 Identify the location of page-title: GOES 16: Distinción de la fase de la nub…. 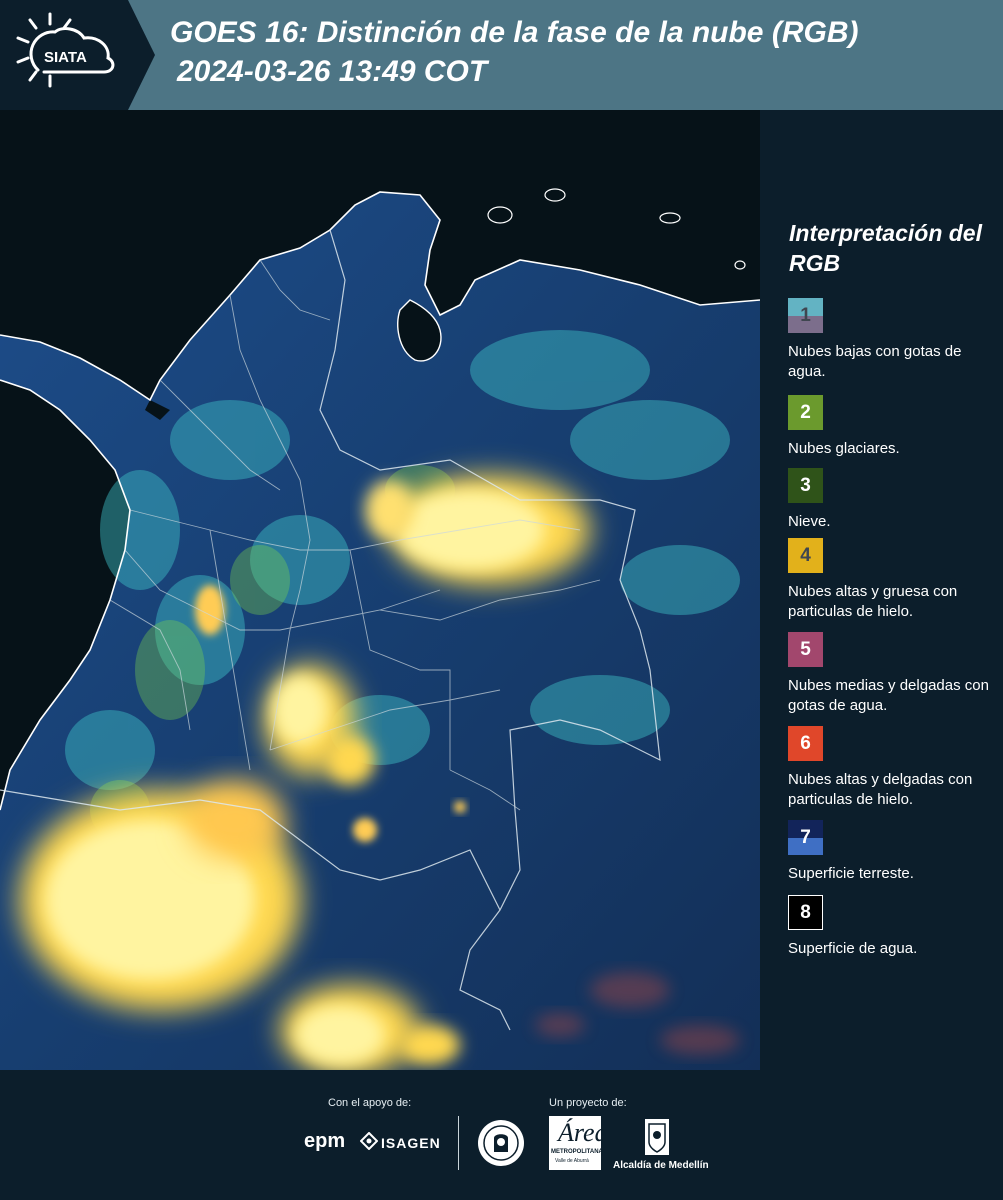
(514, 32).